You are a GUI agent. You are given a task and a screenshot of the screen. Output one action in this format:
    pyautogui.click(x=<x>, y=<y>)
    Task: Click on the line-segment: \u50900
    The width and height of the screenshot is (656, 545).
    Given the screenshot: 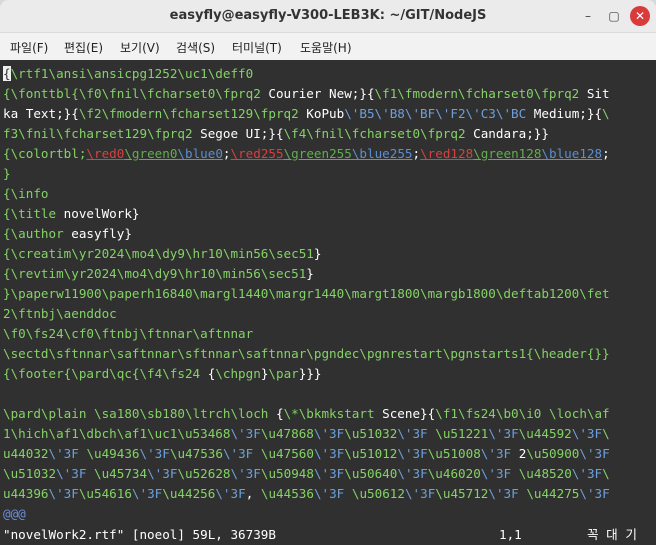 What is the action you would take?
    pyautogui.click(x=553, y=453)
    